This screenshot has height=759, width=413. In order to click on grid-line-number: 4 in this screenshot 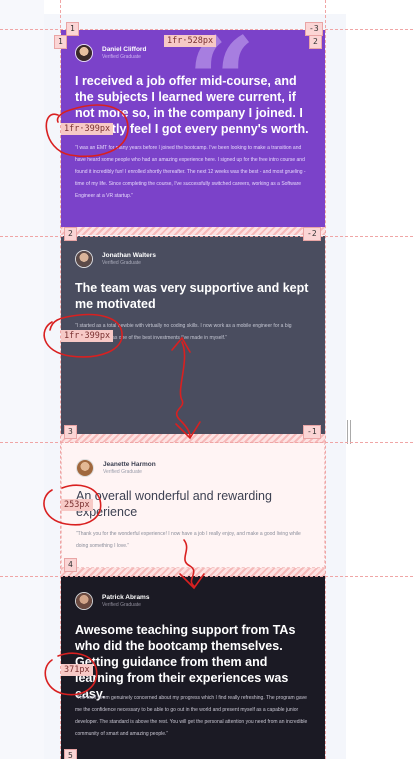, I will do `click(70, 565)`.